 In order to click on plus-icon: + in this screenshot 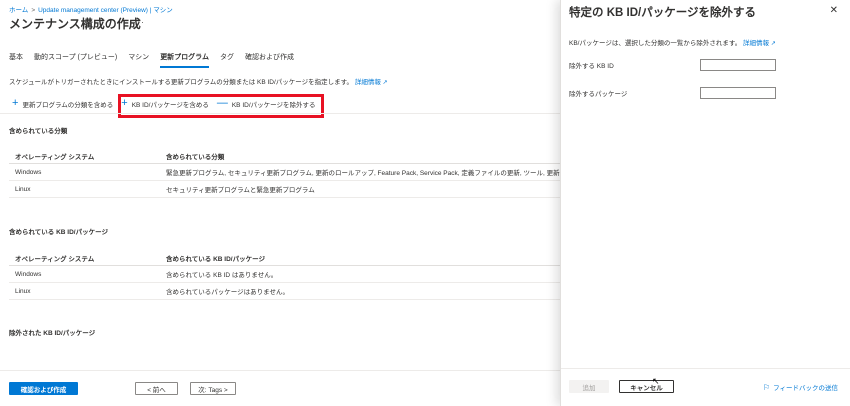, I will do `click(15, 103)`.